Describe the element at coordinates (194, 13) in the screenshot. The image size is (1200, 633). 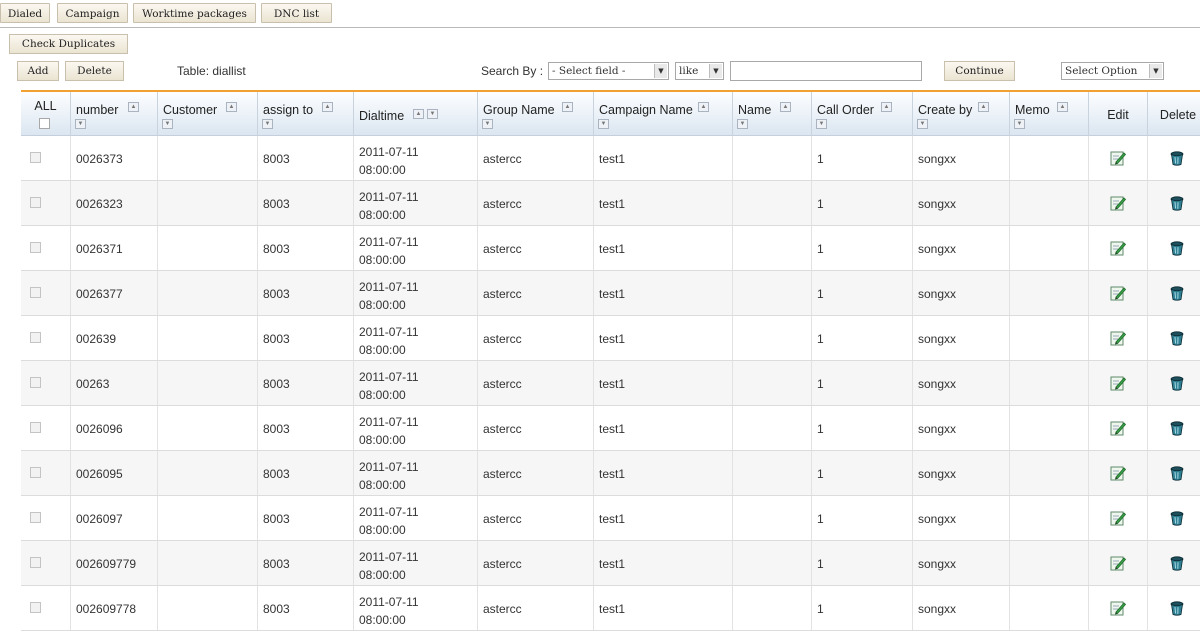
I see `tab-worktime-packages: Worktime packages` at that location.